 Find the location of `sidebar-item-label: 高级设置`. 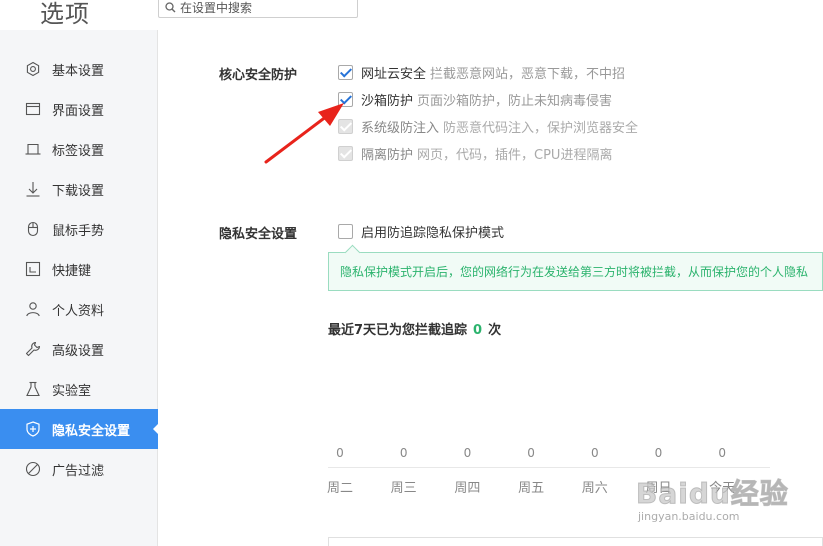

sidebar-item-label: 高级设置 is located at coordinates (78, 351).